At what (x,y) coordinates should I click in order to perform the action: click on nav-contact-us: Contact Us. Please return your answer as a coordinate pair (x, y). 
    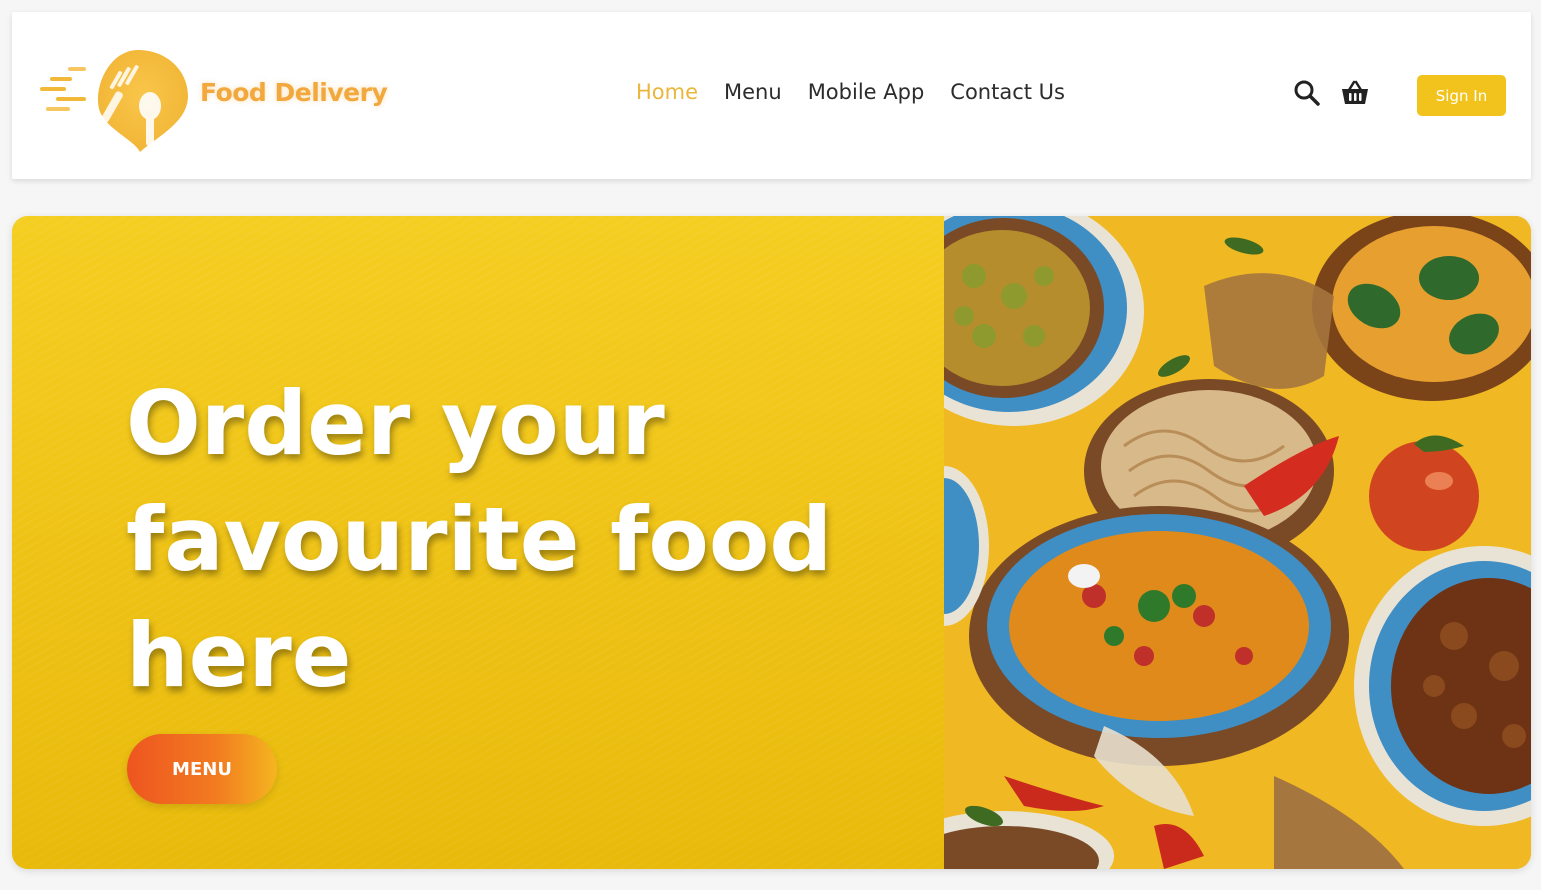
    Looking at the image, I should click on (1007, 92).